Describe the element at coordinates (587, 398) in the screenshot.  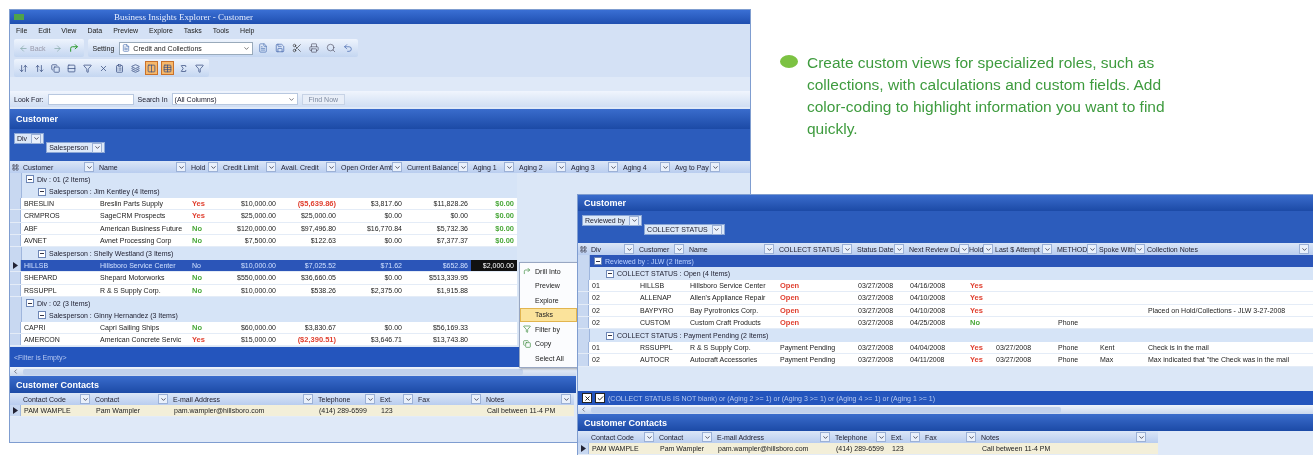
I see `close-icon` at that location.